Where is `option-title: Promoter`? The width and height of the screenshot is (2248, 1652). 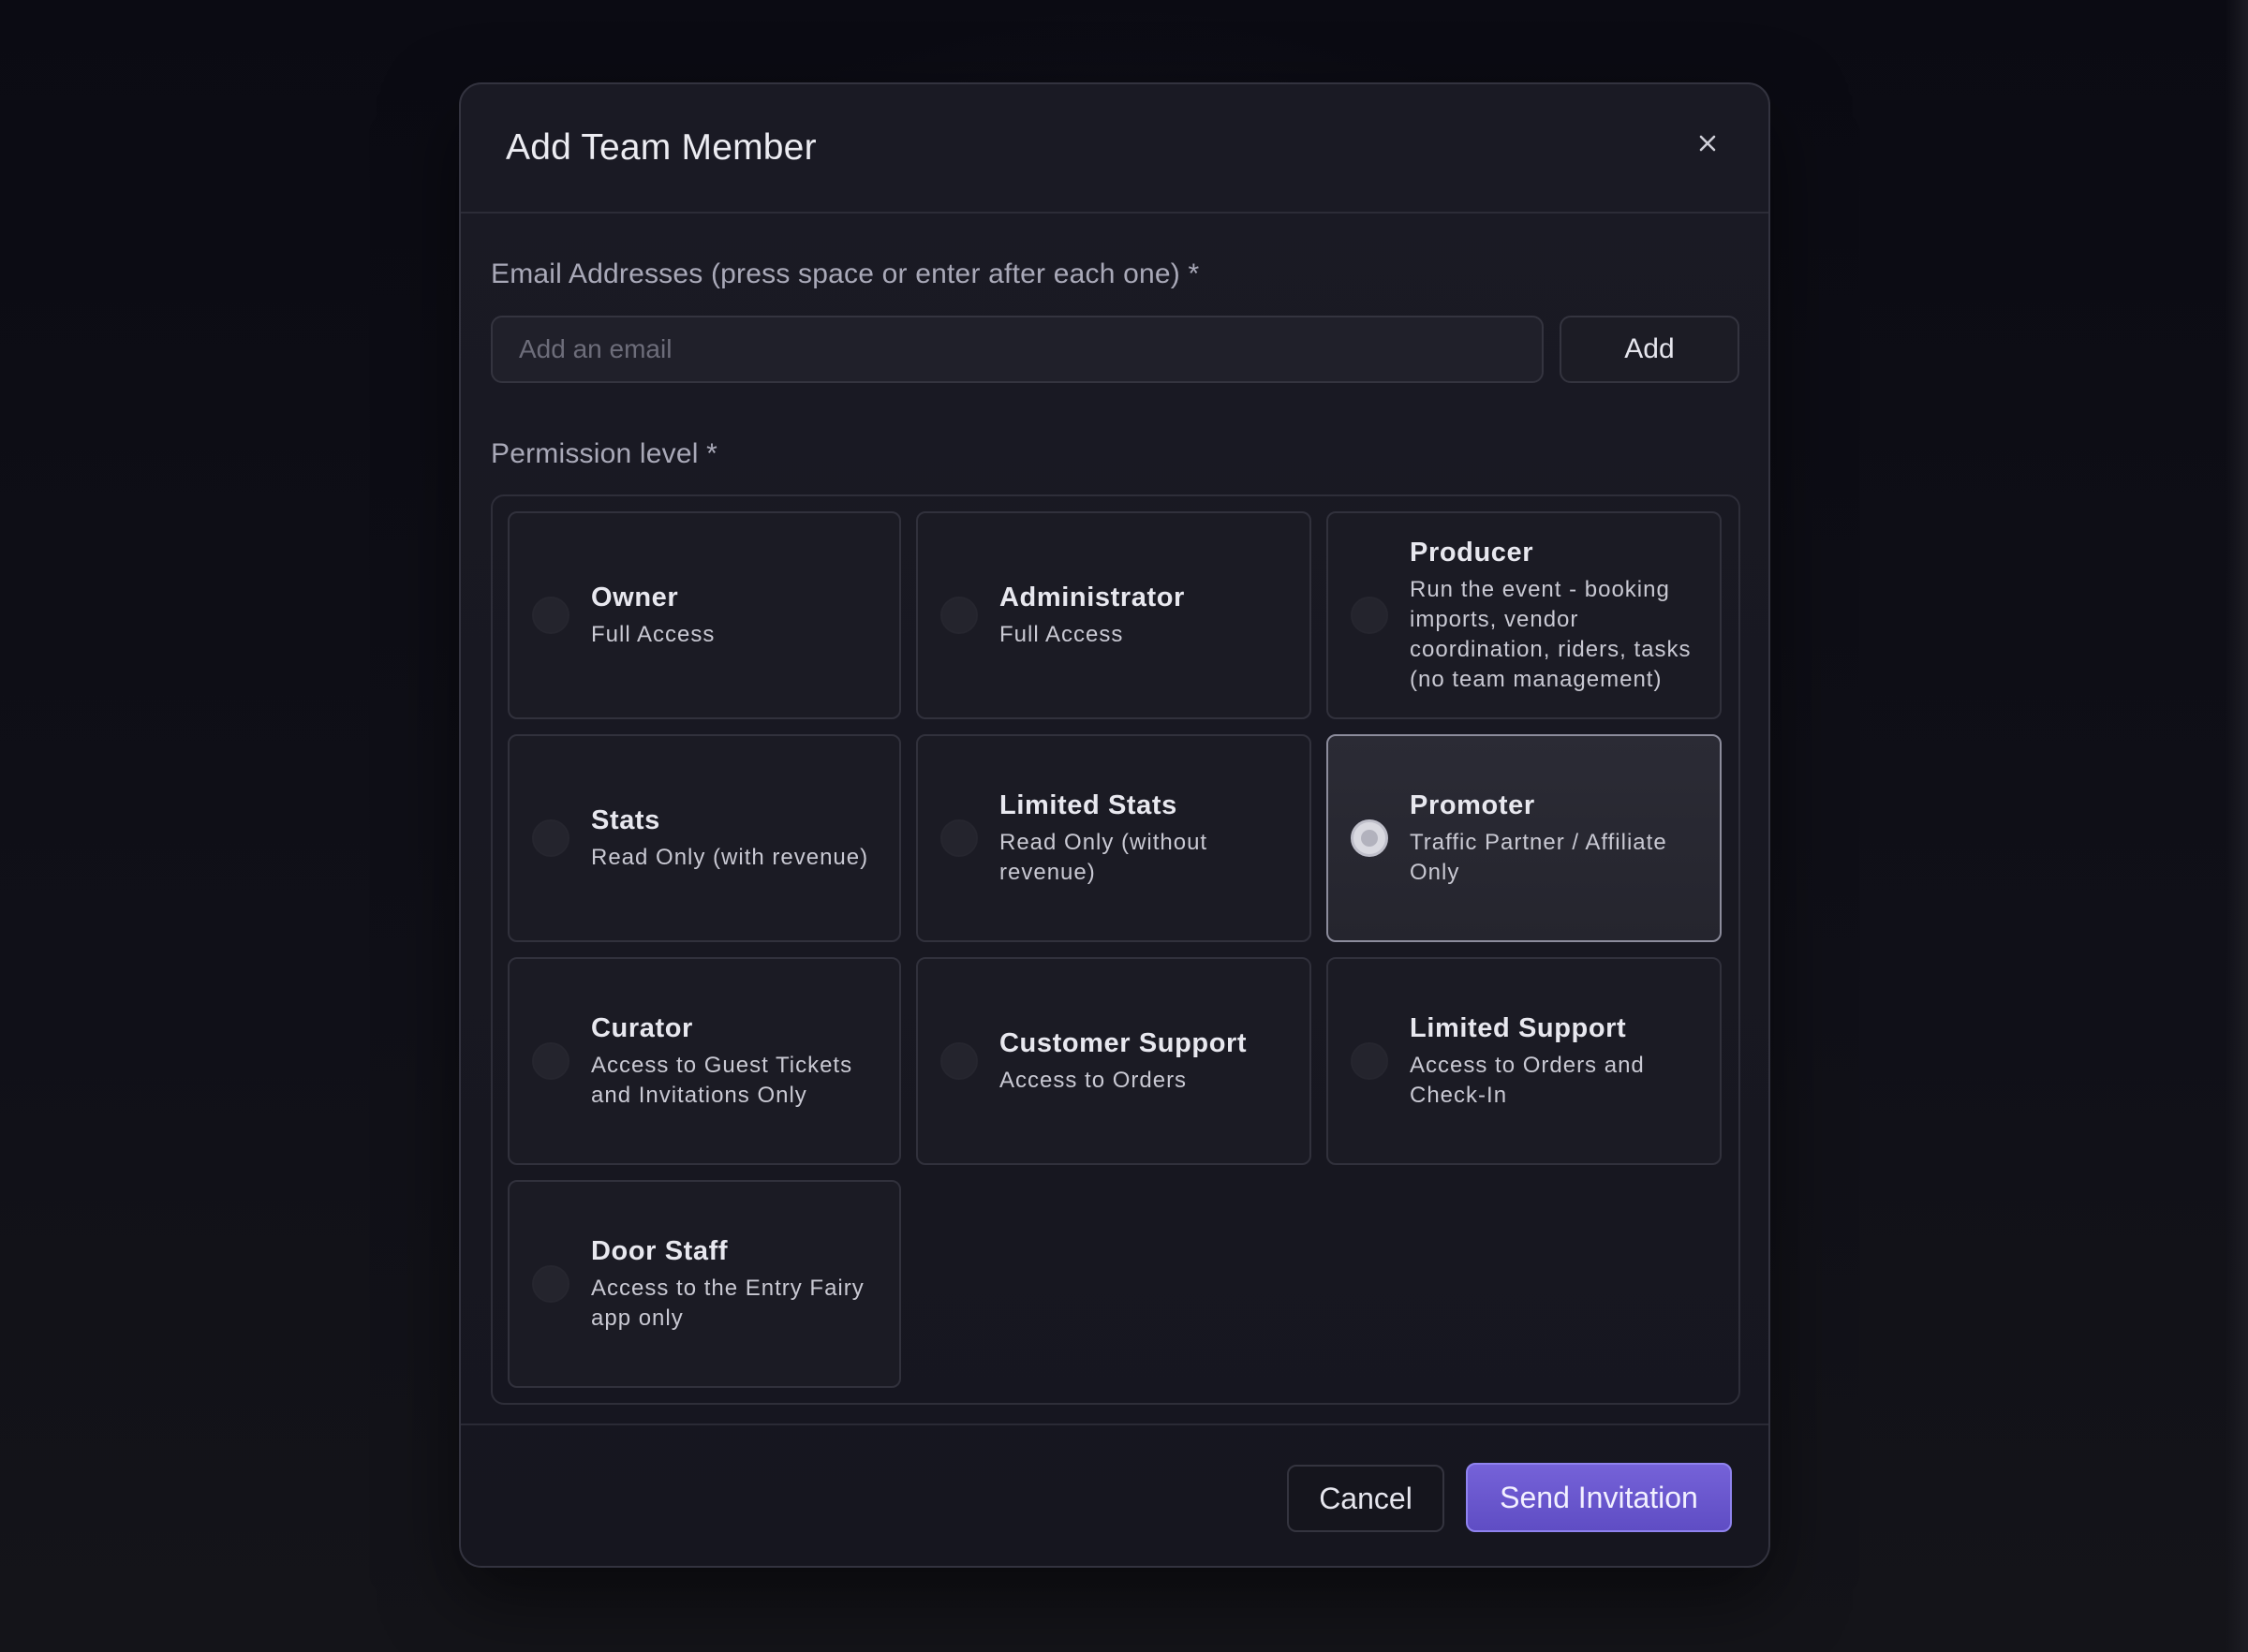
option-title: Promoter is located at coordinates (1472, 805).